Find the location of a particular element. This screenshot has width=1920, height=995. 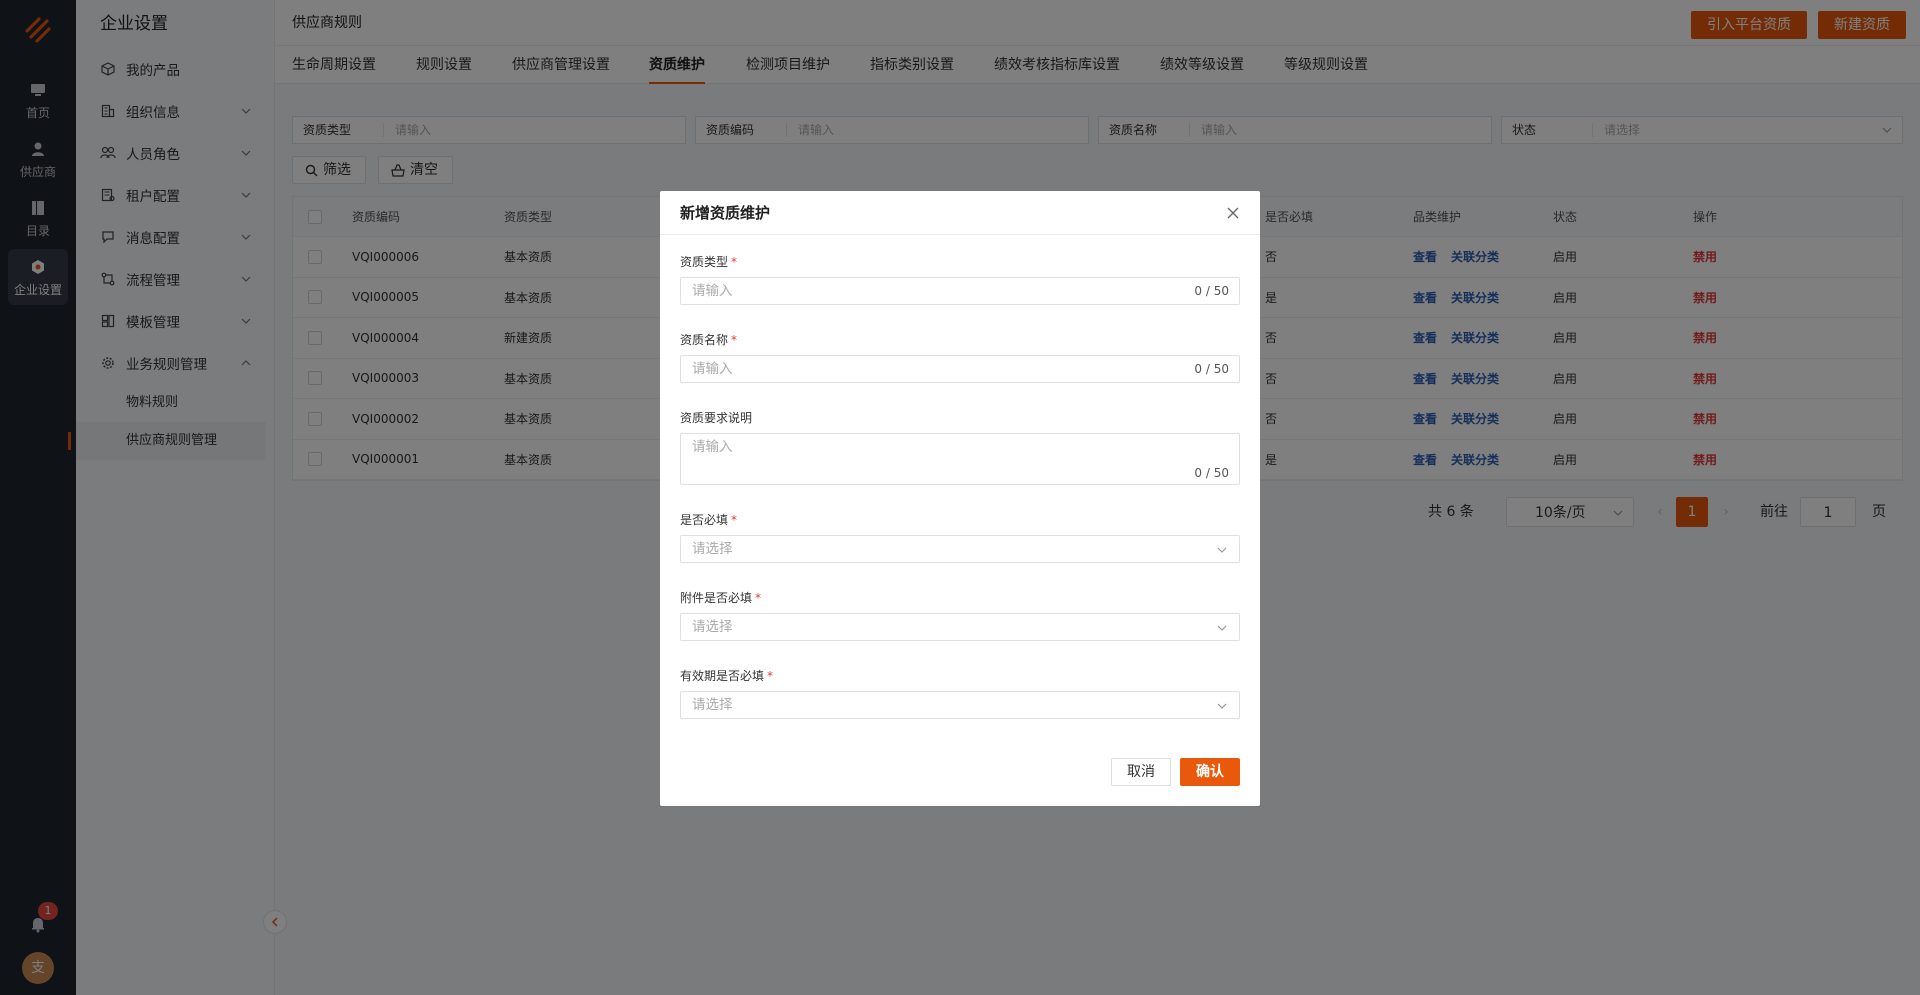

field-label: 资质类型 * is located at coordinates (709, 262).